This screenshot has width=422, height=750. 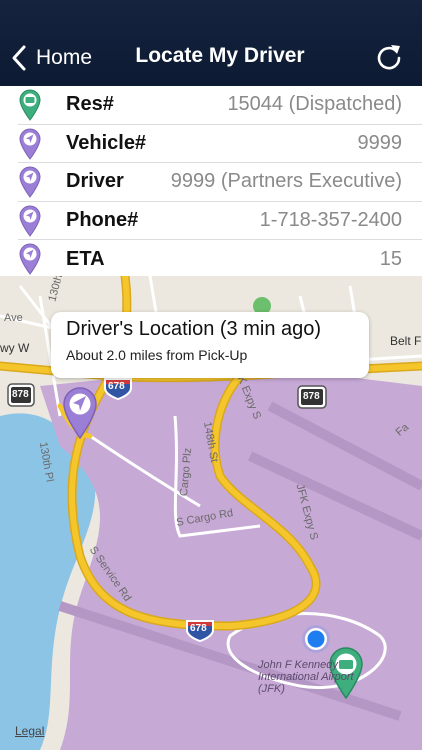 I want to click on dispatch-pin-icon, so click(x=30, y=105).